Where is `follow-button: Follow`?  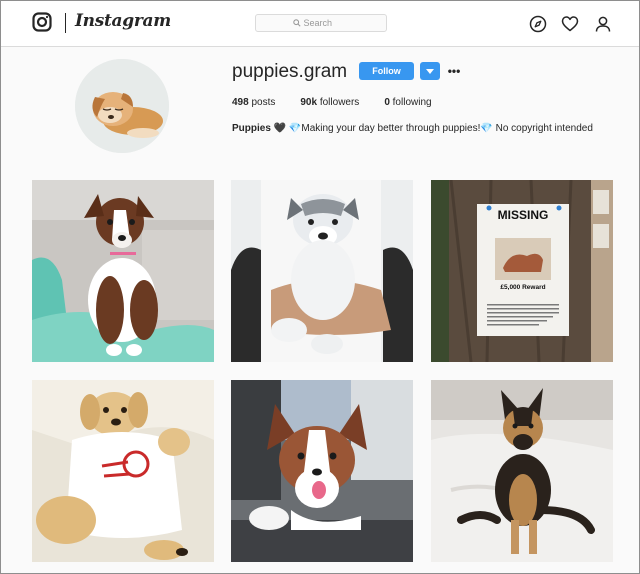 follow-button: Follow is located at coordinates (386, 71).